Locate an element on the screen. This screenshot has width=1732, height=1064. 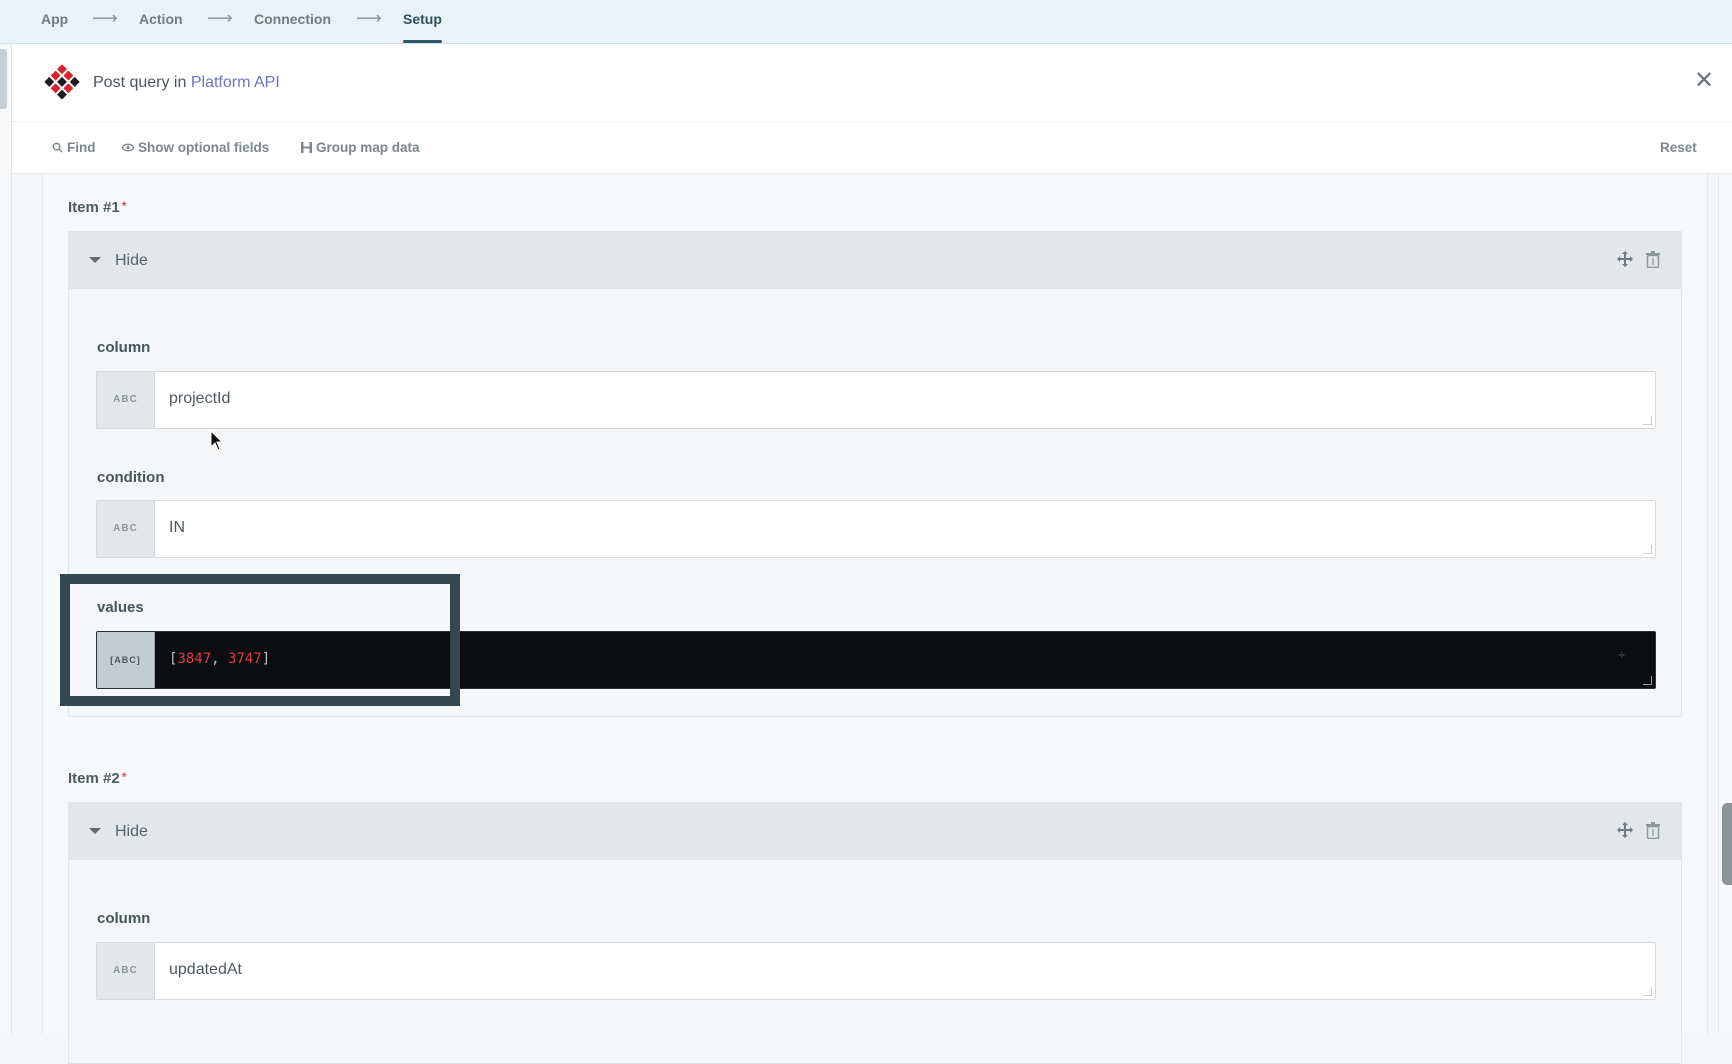
array-value-2: 3747 is located at coordinates (245, 659).